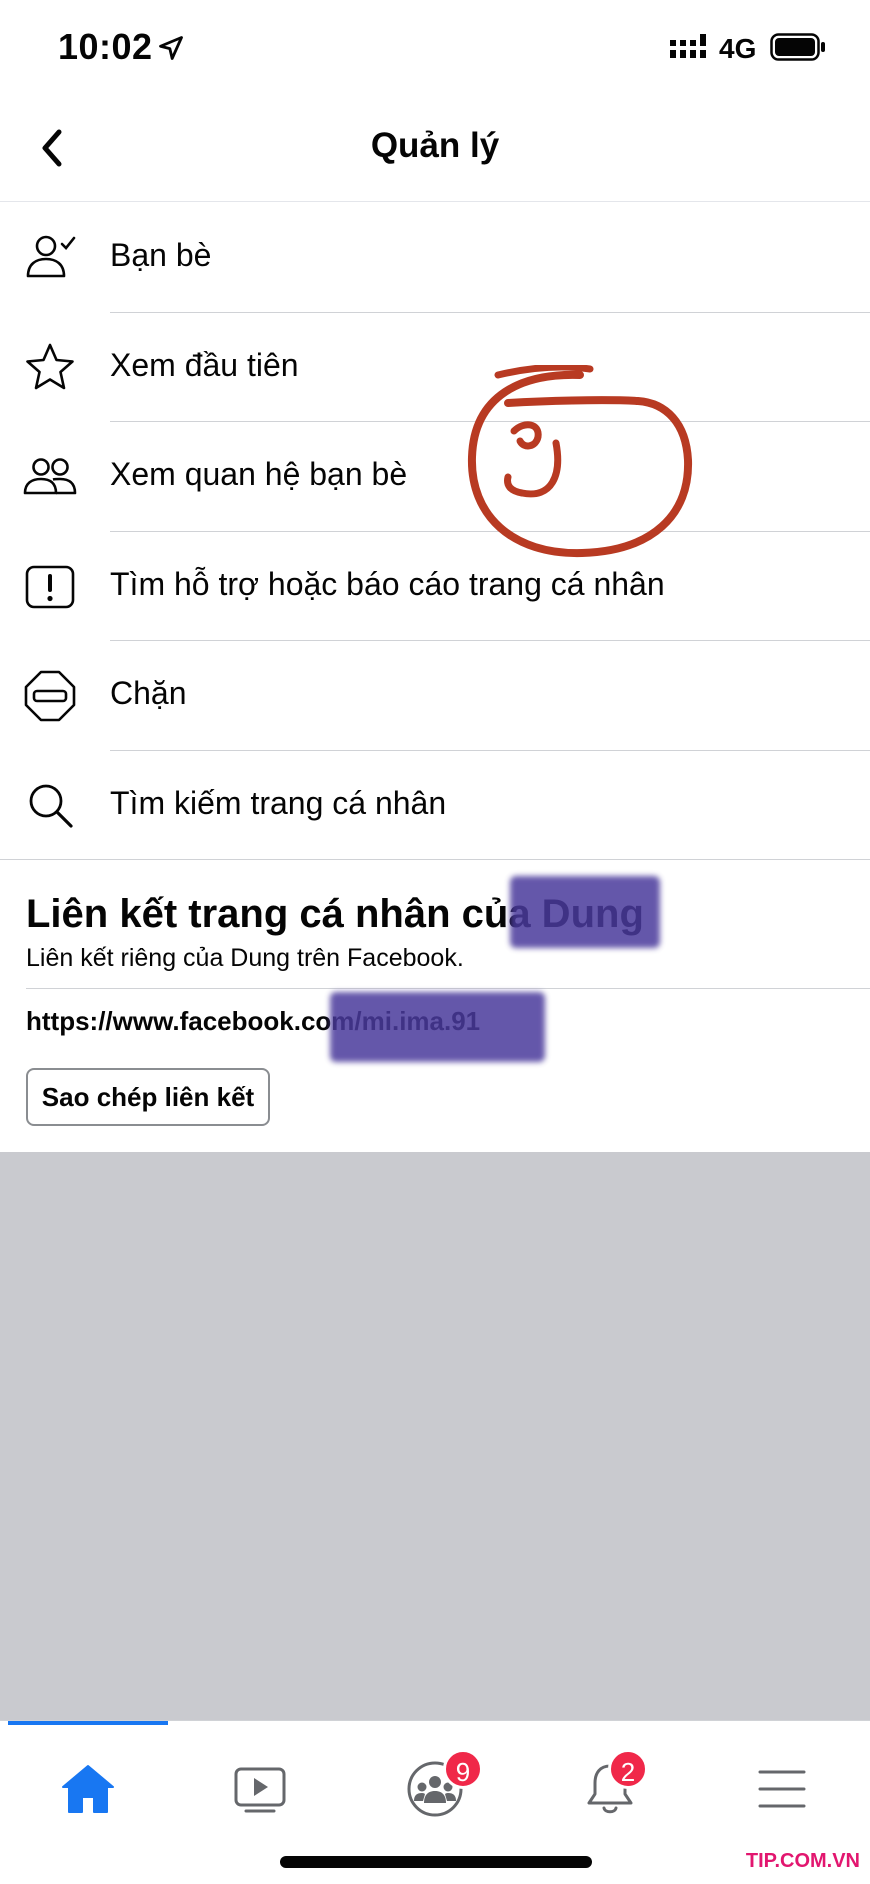  Describe the element at coordinates (688, 46) in the screenshot. I see `signal-icon` at that location.